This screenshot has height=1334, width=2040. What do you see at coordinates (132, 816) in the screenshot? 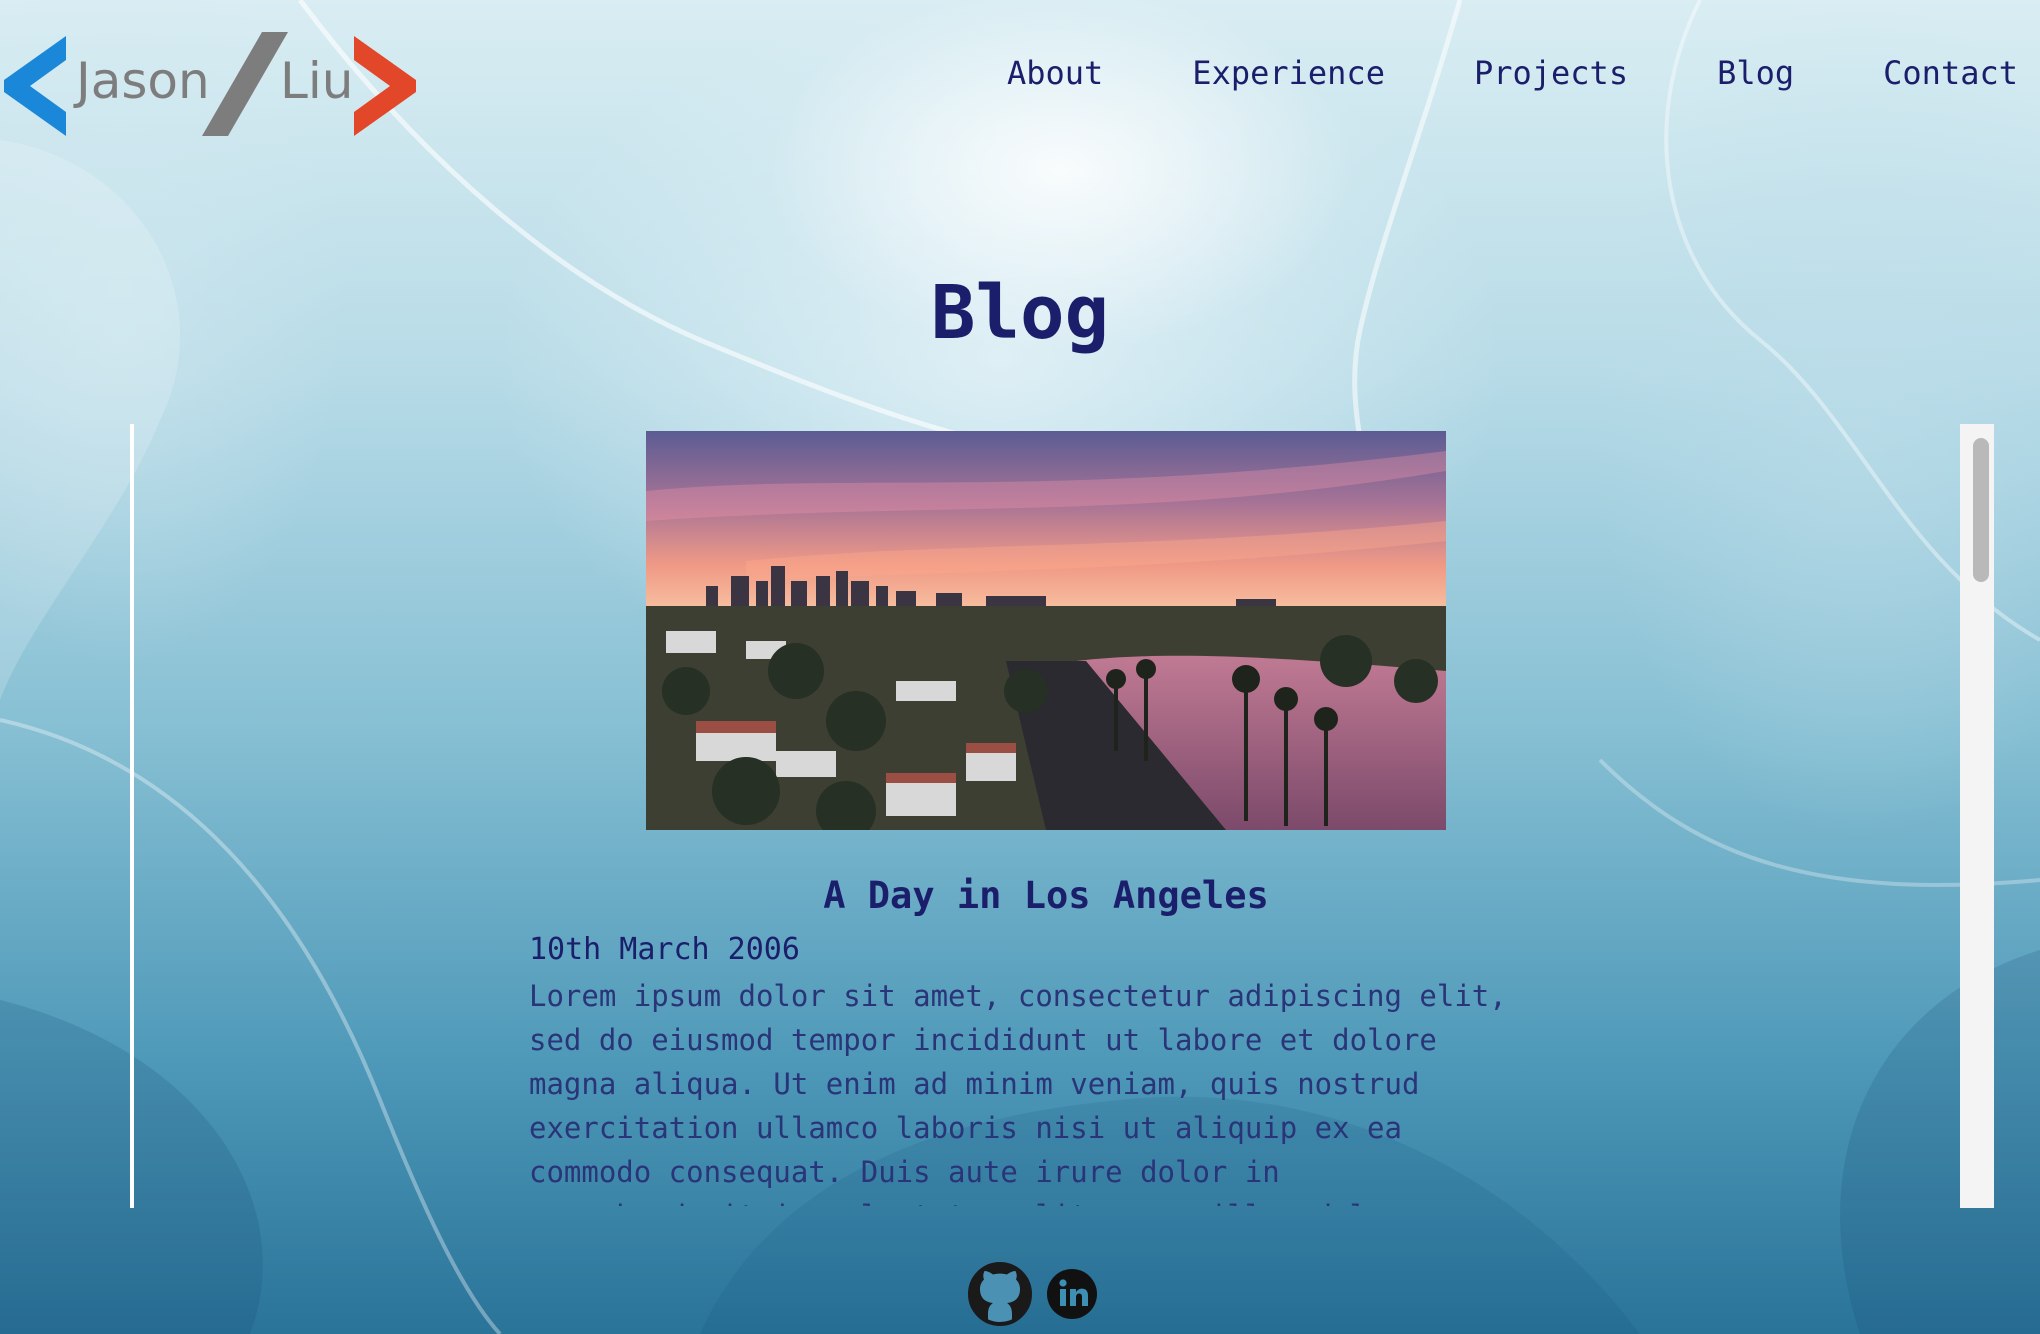
I see `panel-divider` at bounding box center [132, 816].